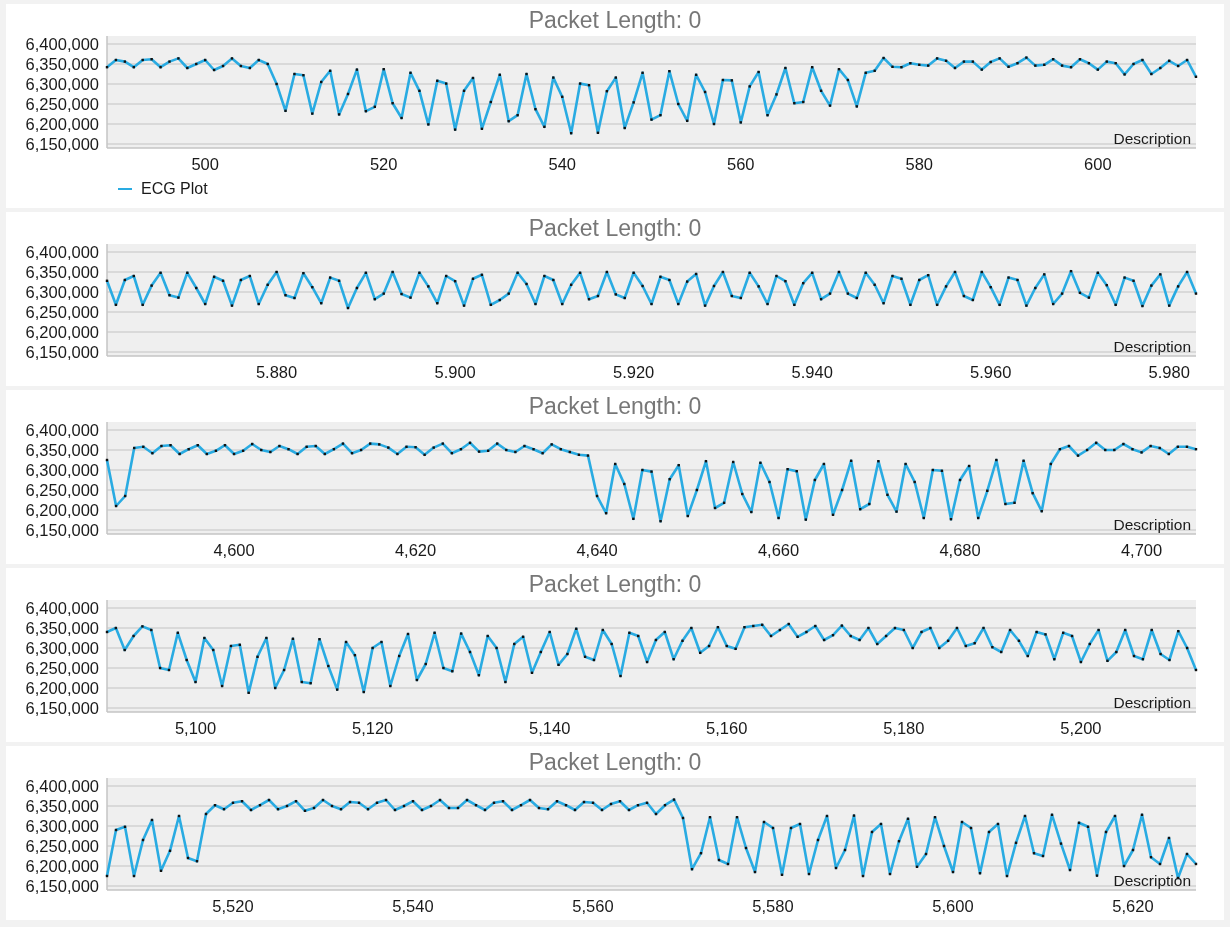  What do you see at coordinates (919, 164) in the screenshot?
I see `x-tick-label: 580` at bounding box center [919, 164].